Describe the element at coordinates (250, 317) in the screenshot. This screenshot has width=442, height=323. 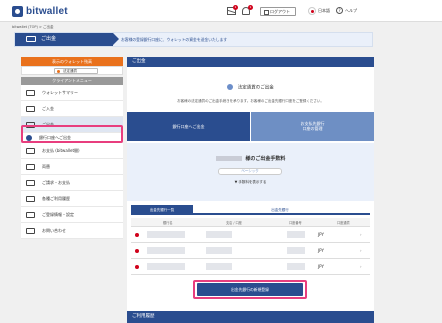
I see `history-section-title: ご利用履歴` at that location.